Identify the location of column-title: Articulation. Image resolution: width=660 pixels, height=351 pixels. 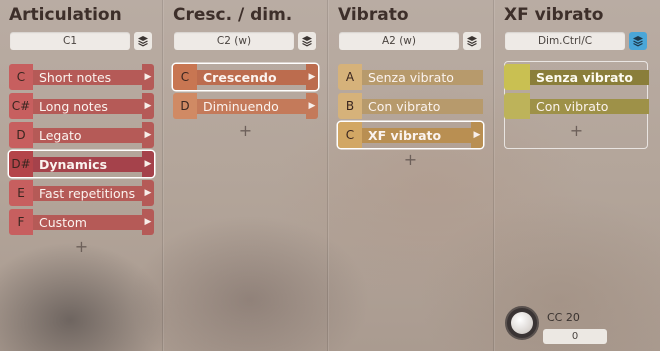
(65, 15).